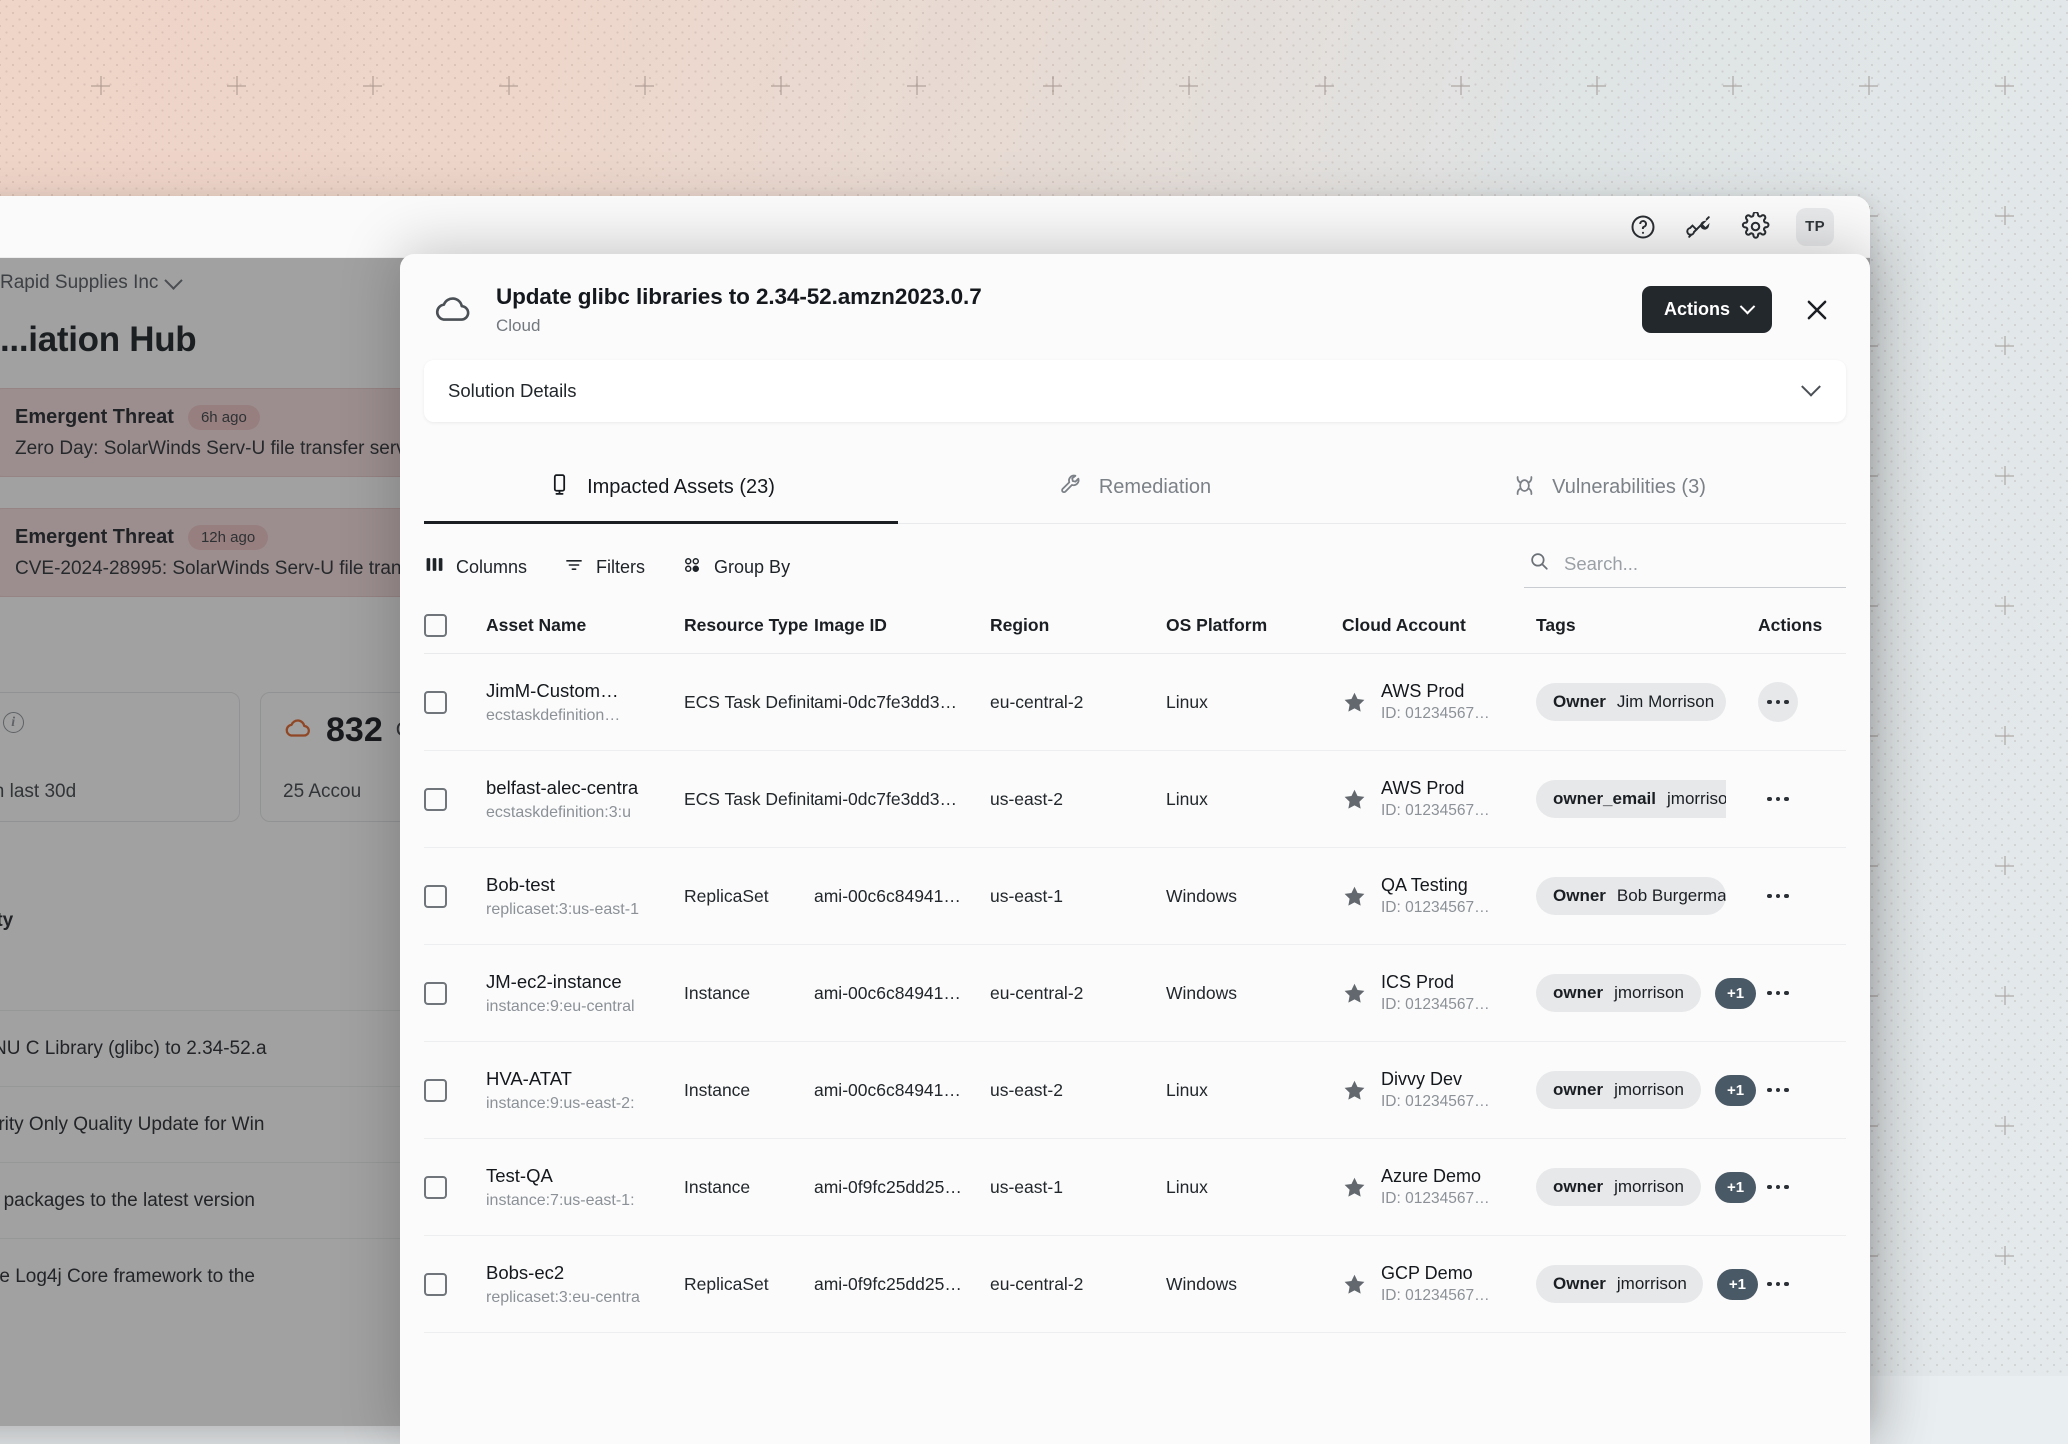 Image resolution: width=2068 pixels, height=1444 pixels. I want to click on asset-identifier: instance:7:us-east-1:, so click(585, 1201).